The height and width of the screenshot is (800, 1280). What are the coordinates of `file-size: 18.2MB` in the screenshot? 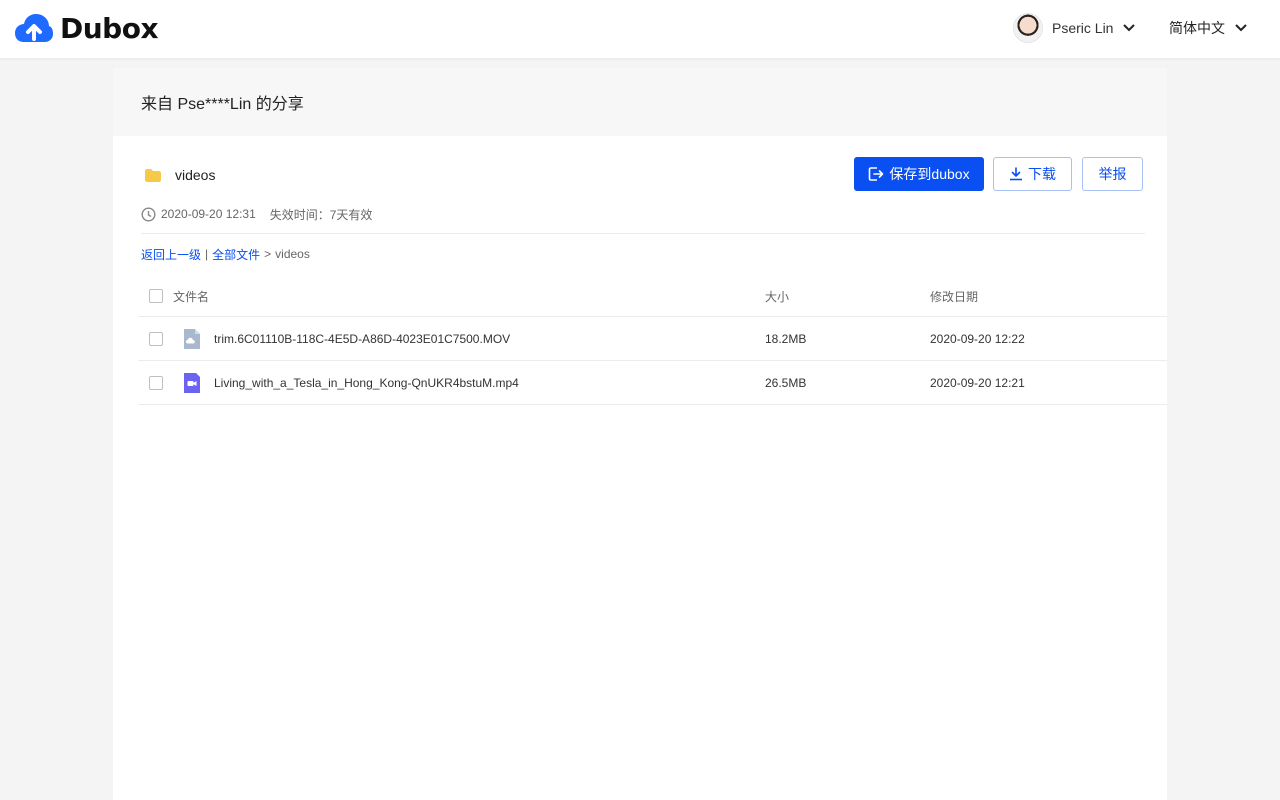 It's located at (786, 339).